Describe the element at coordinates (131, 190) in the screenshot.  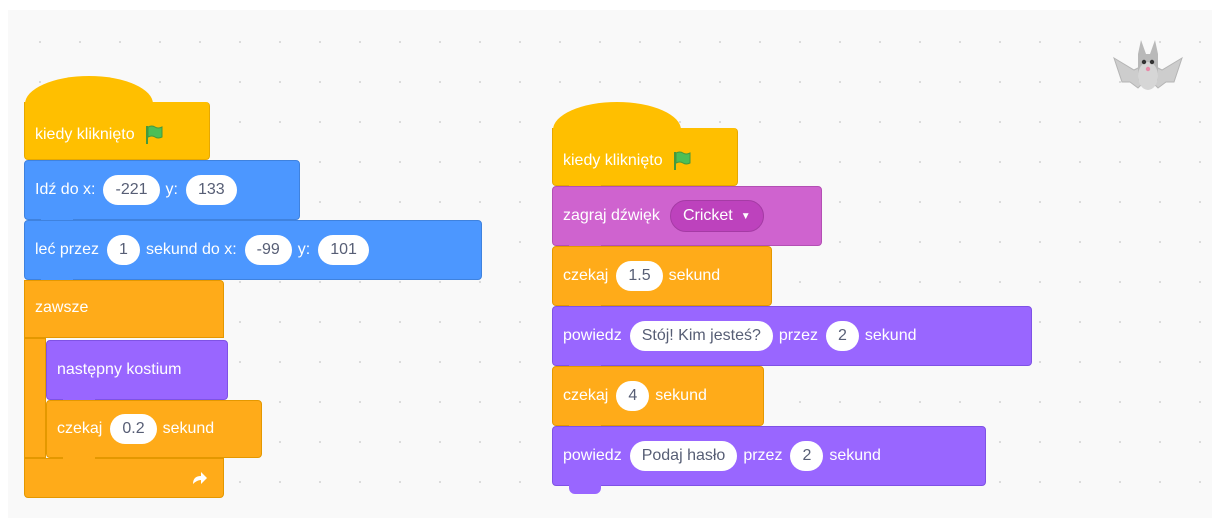
I see `x-input: -221` at that location.